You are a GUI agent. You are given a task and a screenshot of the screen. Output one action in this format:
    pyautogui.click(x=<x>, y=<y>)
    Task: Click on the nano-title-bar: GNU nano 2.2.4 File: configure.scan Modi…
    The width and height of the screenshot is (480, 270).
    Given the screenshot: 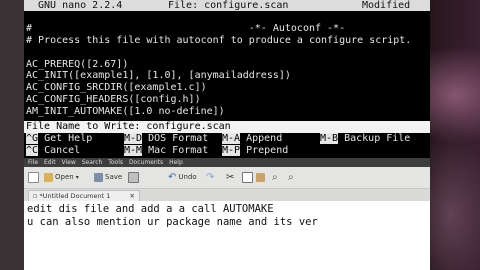 What is the action you would take?
    pyautogui.click(x=227, y=5)
    